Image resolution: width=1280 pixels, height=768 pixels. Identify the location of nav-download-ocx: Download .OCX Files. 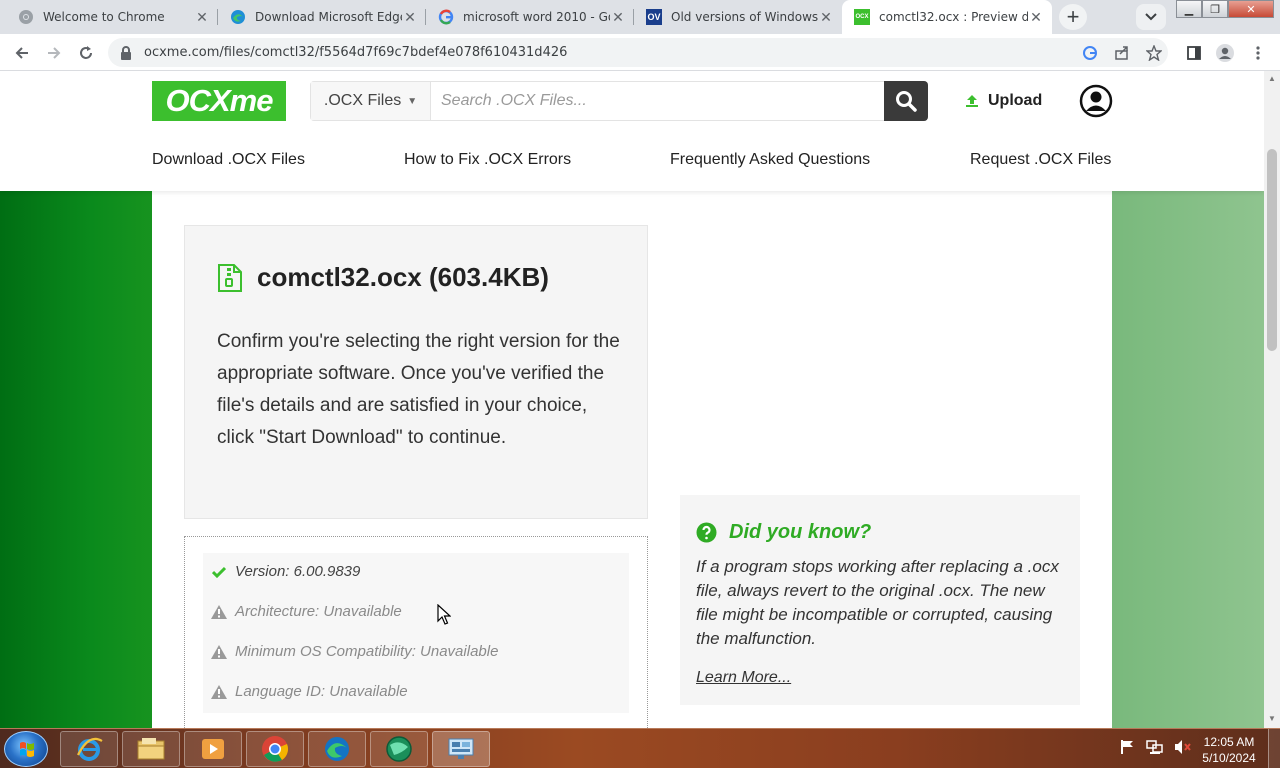
(228, 160).